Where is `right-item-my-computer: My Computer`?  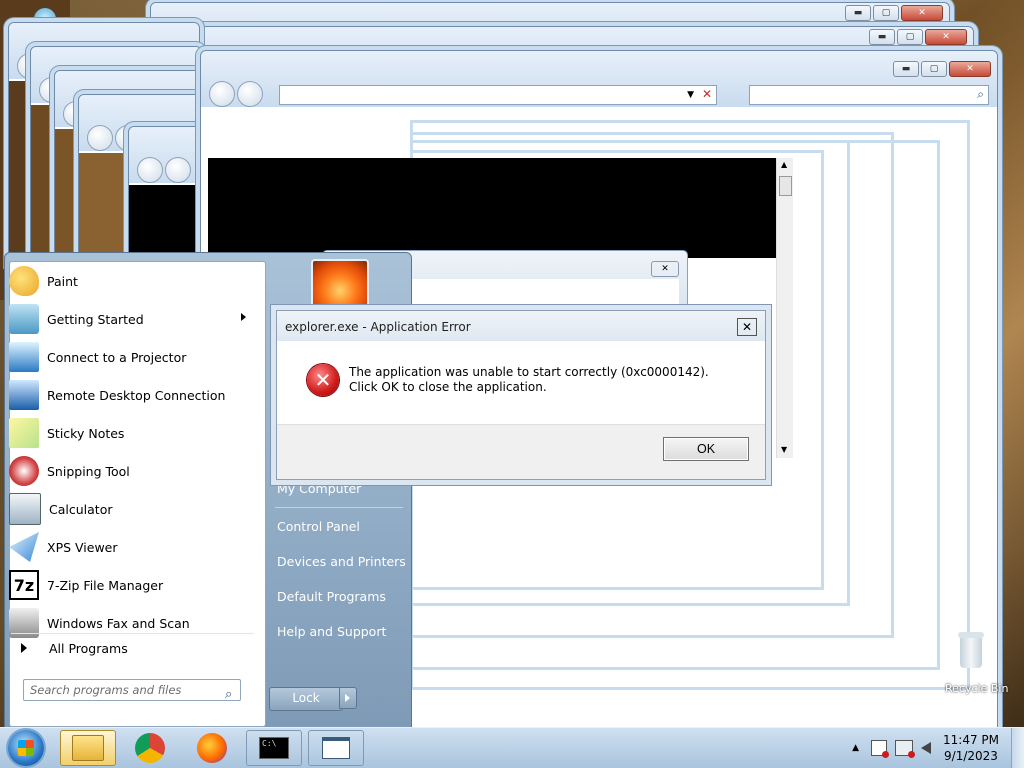 right-item-my-computer: My Computer is located at coordinates (319, 488).